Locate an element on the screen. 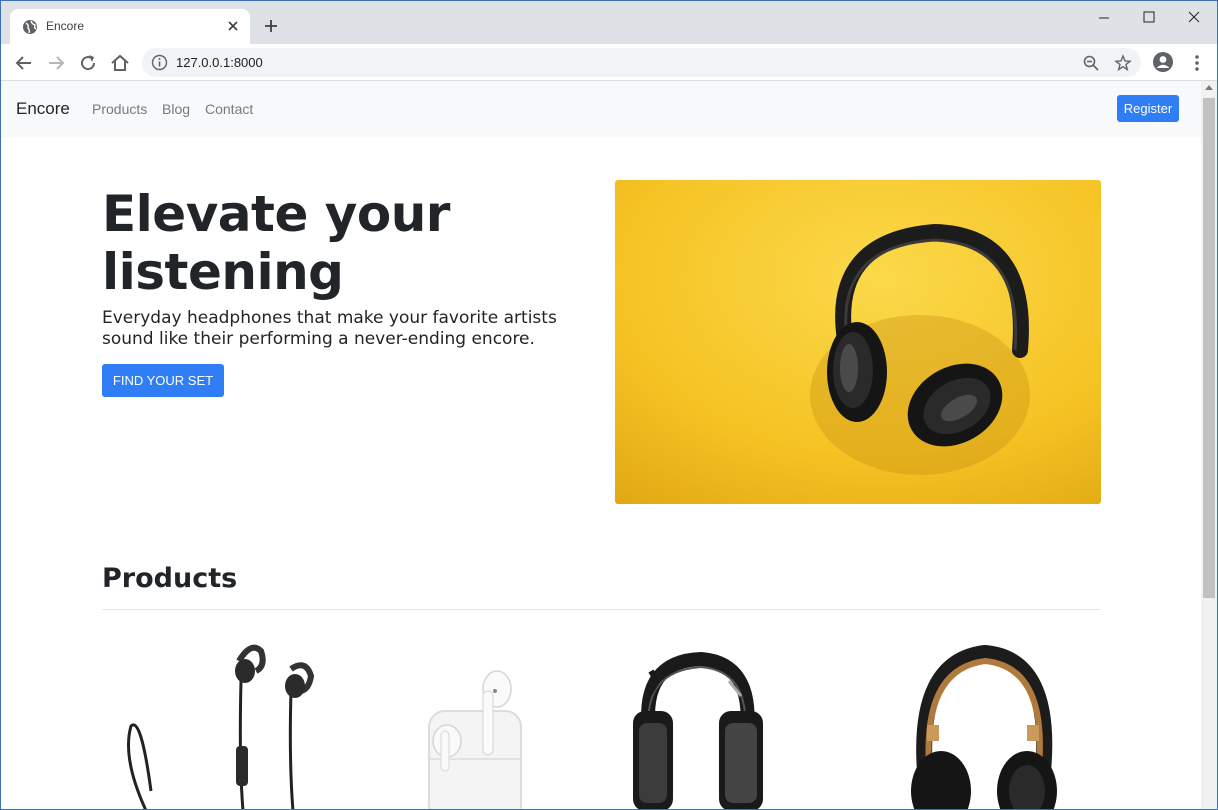 This screenshot has height=810, width=1218. page-scrollbar is located at coordinates (1209, 445).